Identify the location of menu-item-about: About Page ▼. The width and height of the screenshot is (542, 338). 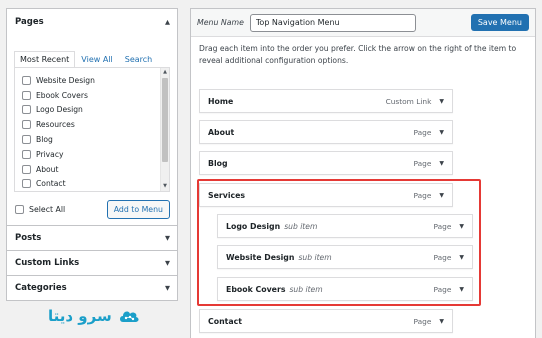
(326, 132).